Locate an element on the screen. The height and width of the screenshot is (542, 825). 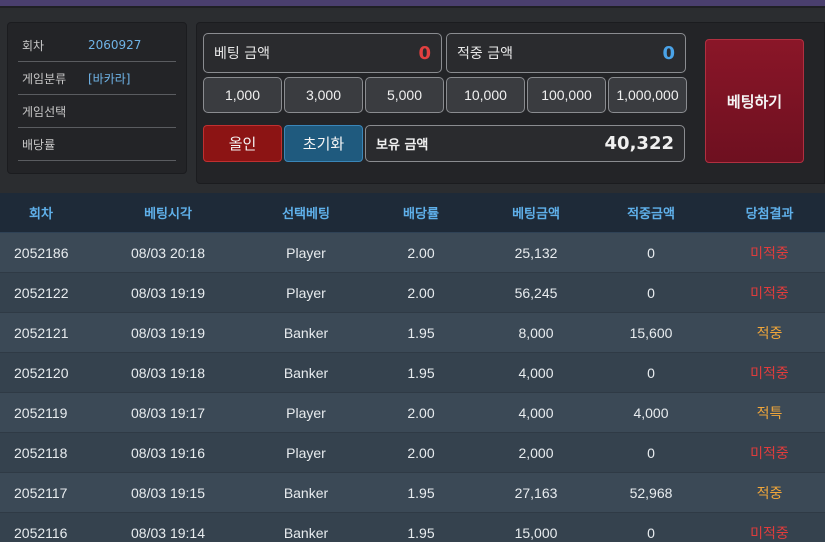
table-row: 2052119 08/03 19:17 Player 2.00 4,000 4,000 적특 is located at coordinates (412, 413).